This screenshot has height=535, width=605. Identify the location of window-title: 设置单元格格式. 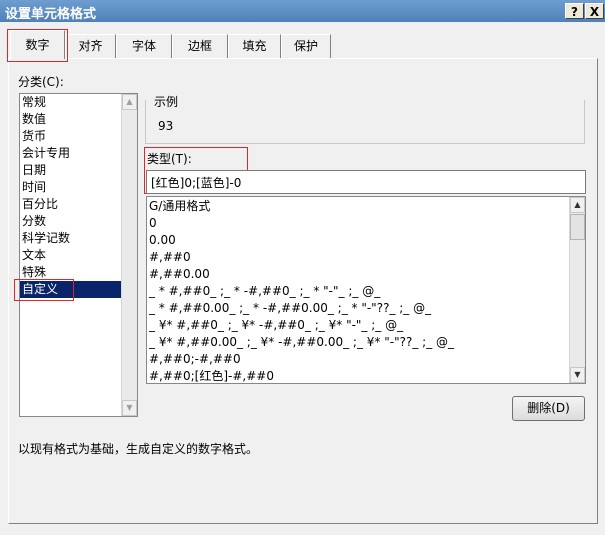
(51, 14).